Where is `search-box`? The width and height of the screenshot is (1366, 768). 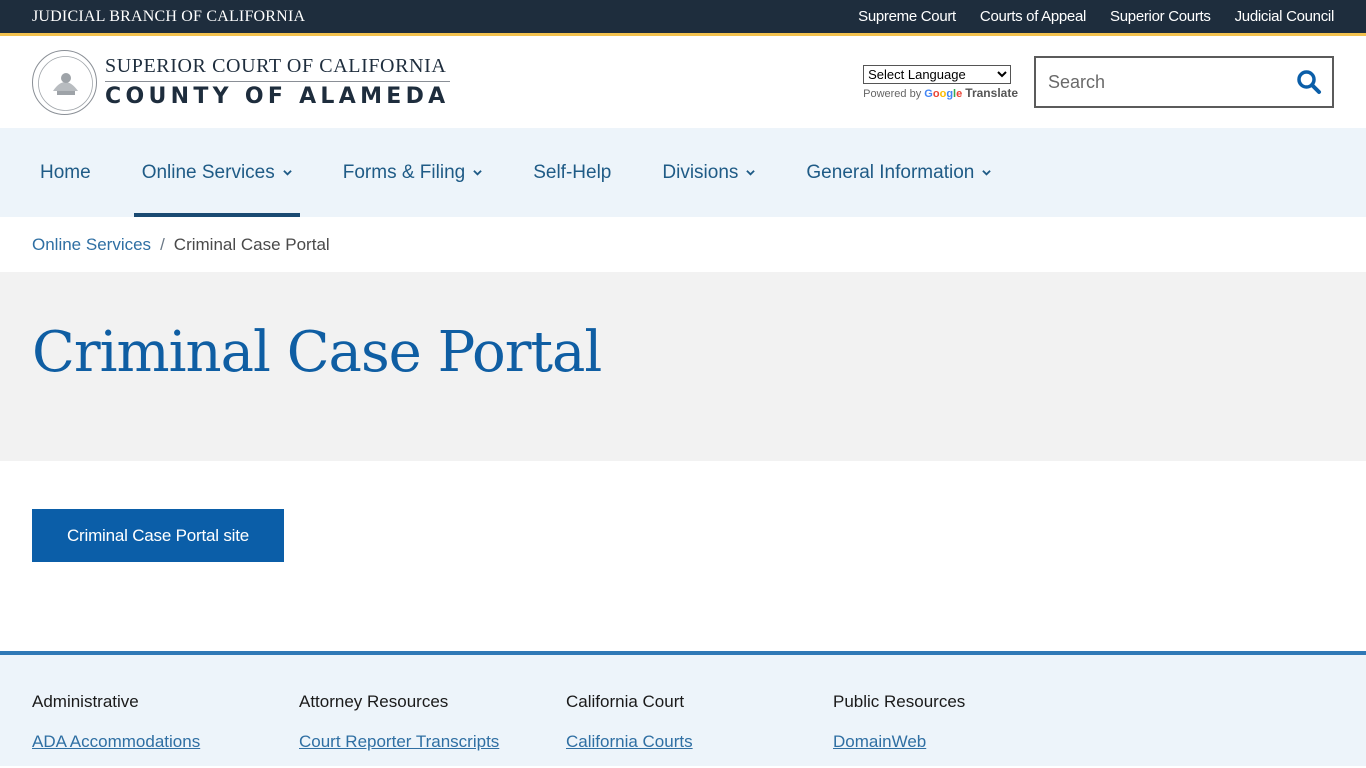
search-box is located at coordinates (1184, 82).